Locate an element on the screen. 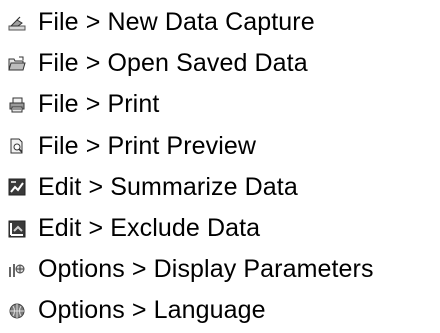  menu-item-label: File > New Data Capture is located at coordinates (176, 22).